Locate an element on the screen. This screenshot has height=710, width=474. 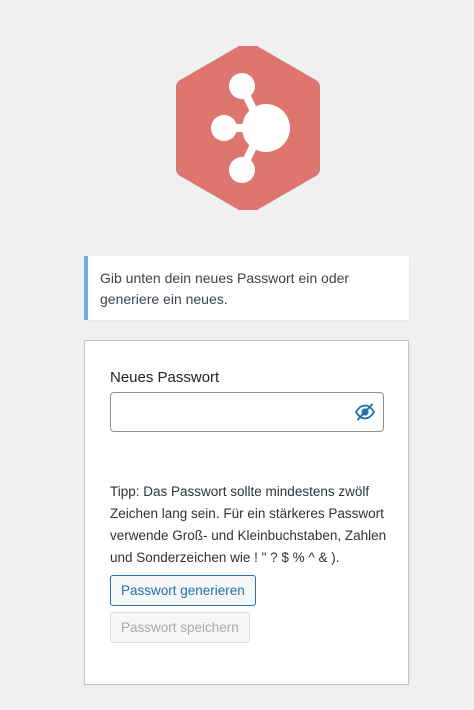
share-hexagon-icon is located at coordinates (248, 128).